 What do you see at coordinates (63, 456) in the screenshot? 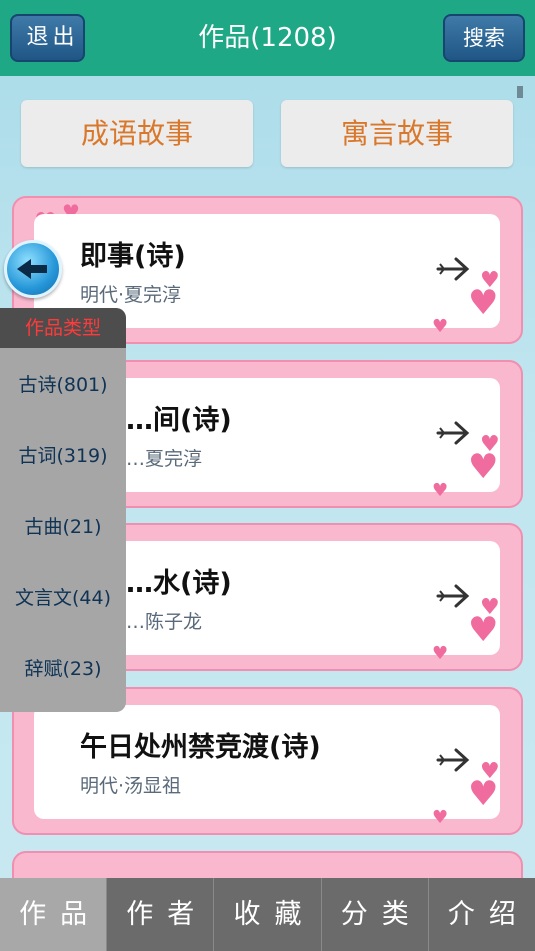
I see `work-type-item-ci: 古词(319)` at bounding box center [63, 456].